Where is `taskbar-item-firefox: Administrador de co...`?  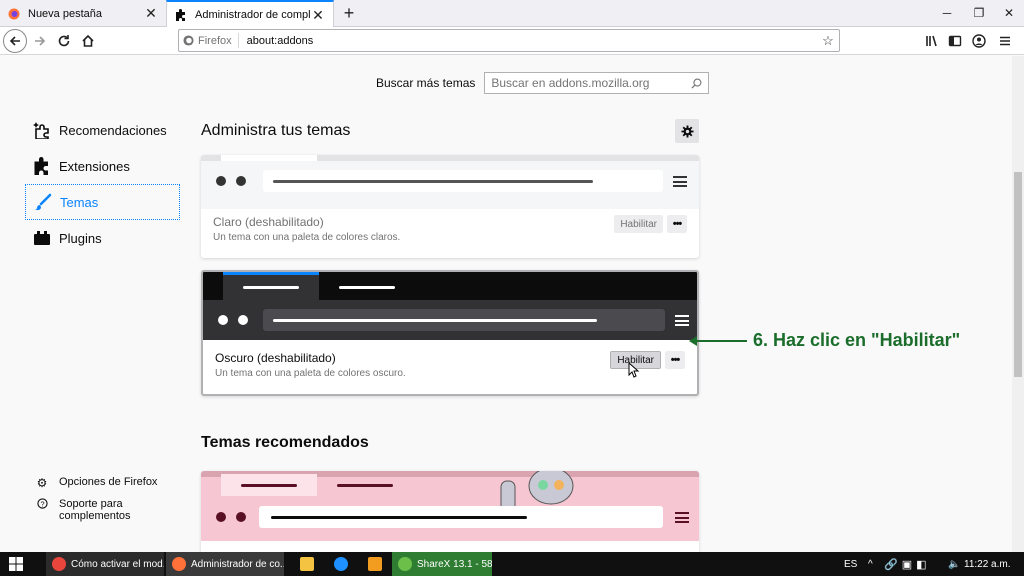 taskbar-item-firefox: Administrador de co... is located at coordinates (225, 564).